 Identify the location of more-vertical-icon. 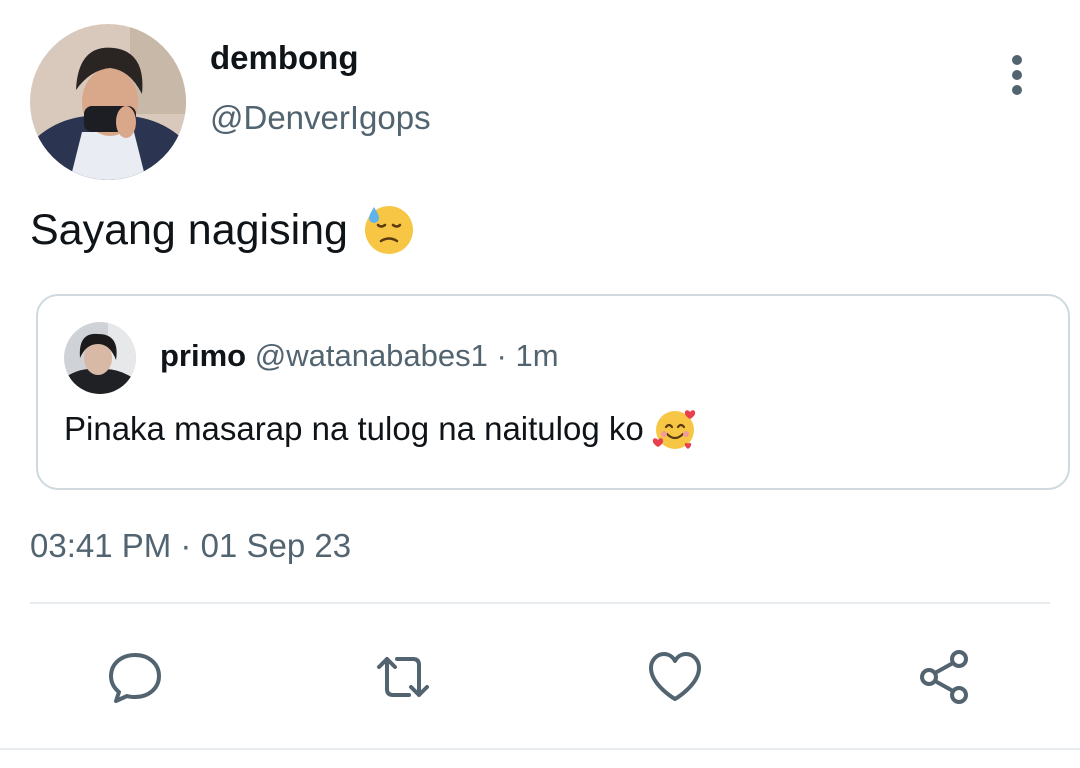
(1017, 75).